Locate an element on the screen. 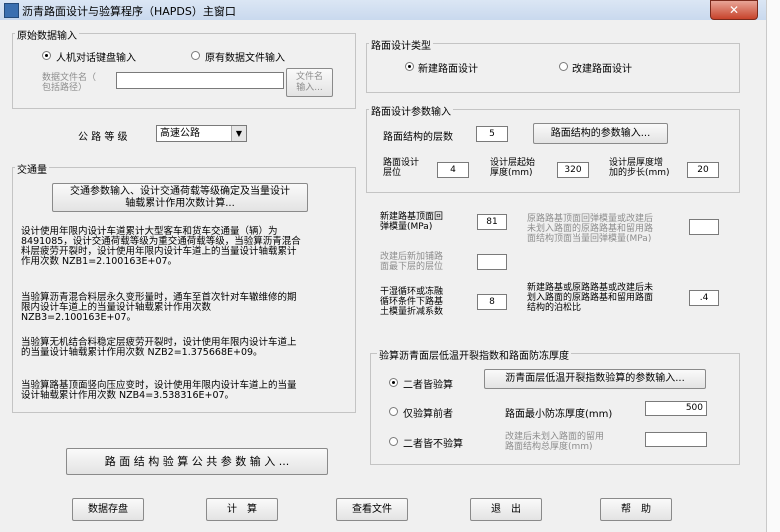 The height and width of the screenshot is (532, 780). rebuild-modulus-input is located at coordinates (704, 227).